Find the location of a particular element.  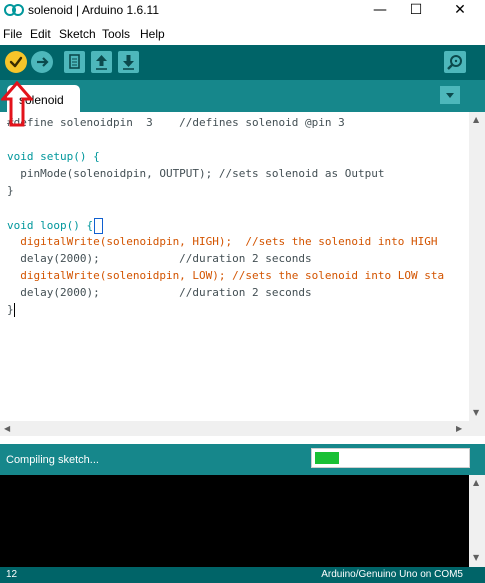

close-button: ✕ is located at coordinates (460, 11).